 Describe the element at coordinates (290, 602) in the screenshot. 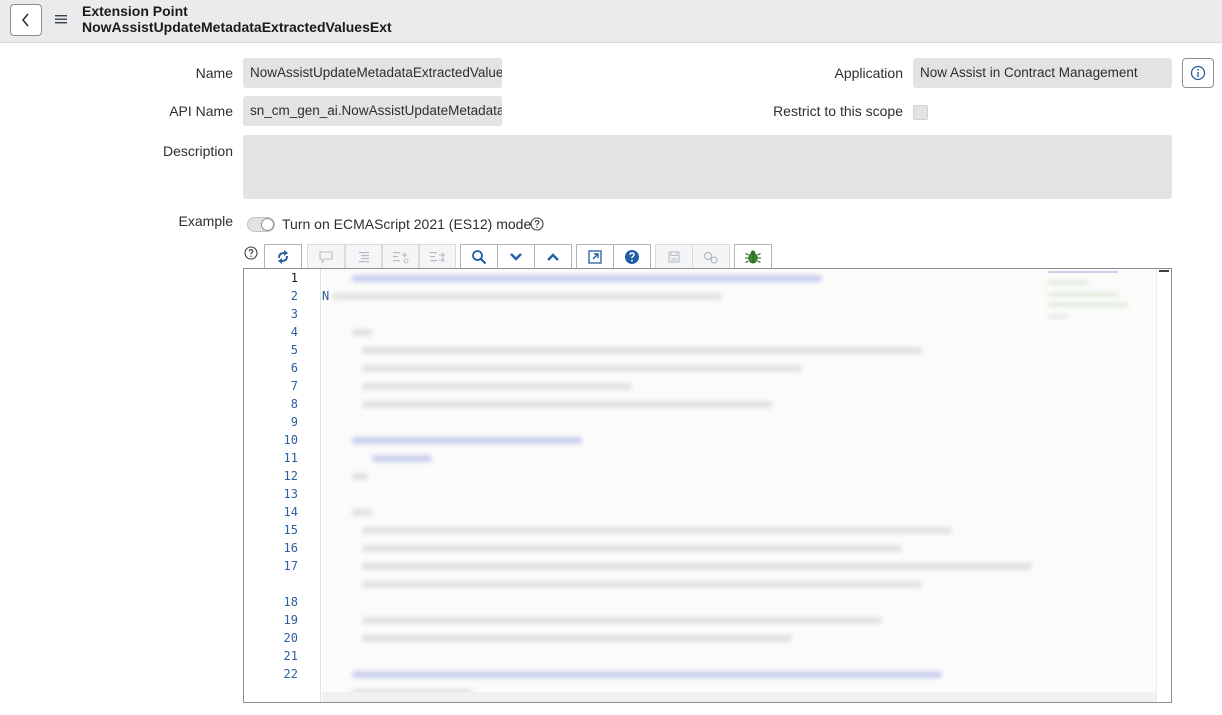

I see `line-number: 18` at that location.